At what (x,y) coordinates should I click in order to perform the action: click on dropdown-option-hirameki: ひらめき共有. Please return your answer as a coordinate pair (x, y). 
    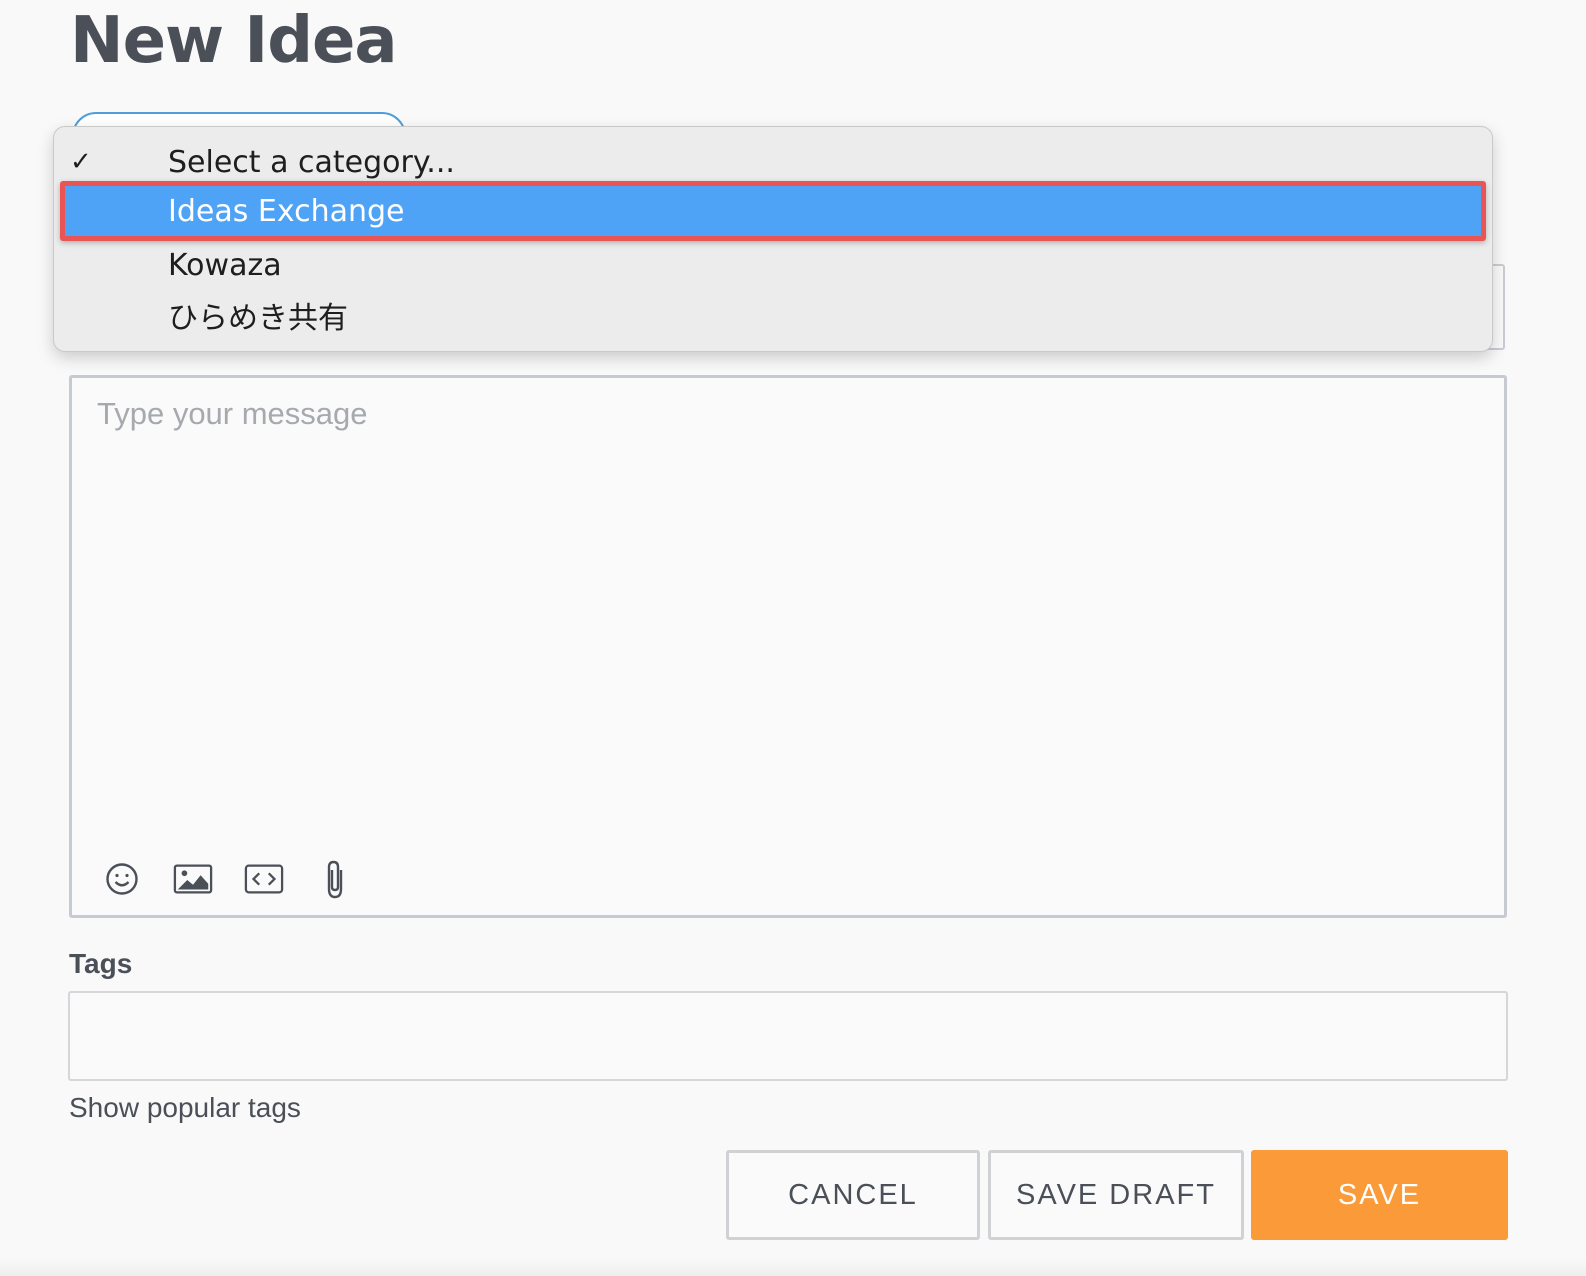
    Looking at the image, I should click on (773, 315).